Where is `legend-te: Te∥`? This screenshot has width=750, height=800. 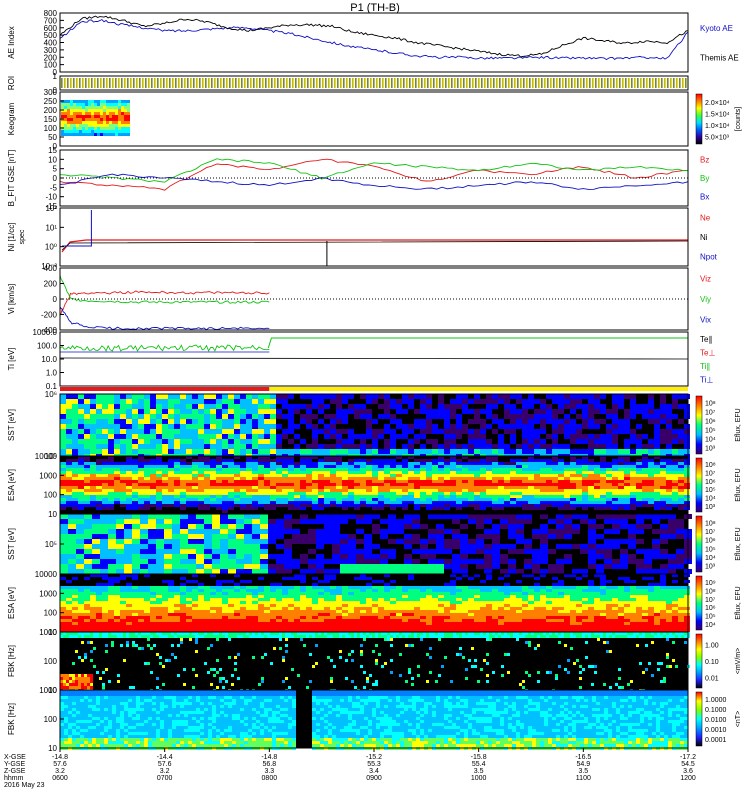 legend-te: Te∥ is located at coordinates (706, 339).